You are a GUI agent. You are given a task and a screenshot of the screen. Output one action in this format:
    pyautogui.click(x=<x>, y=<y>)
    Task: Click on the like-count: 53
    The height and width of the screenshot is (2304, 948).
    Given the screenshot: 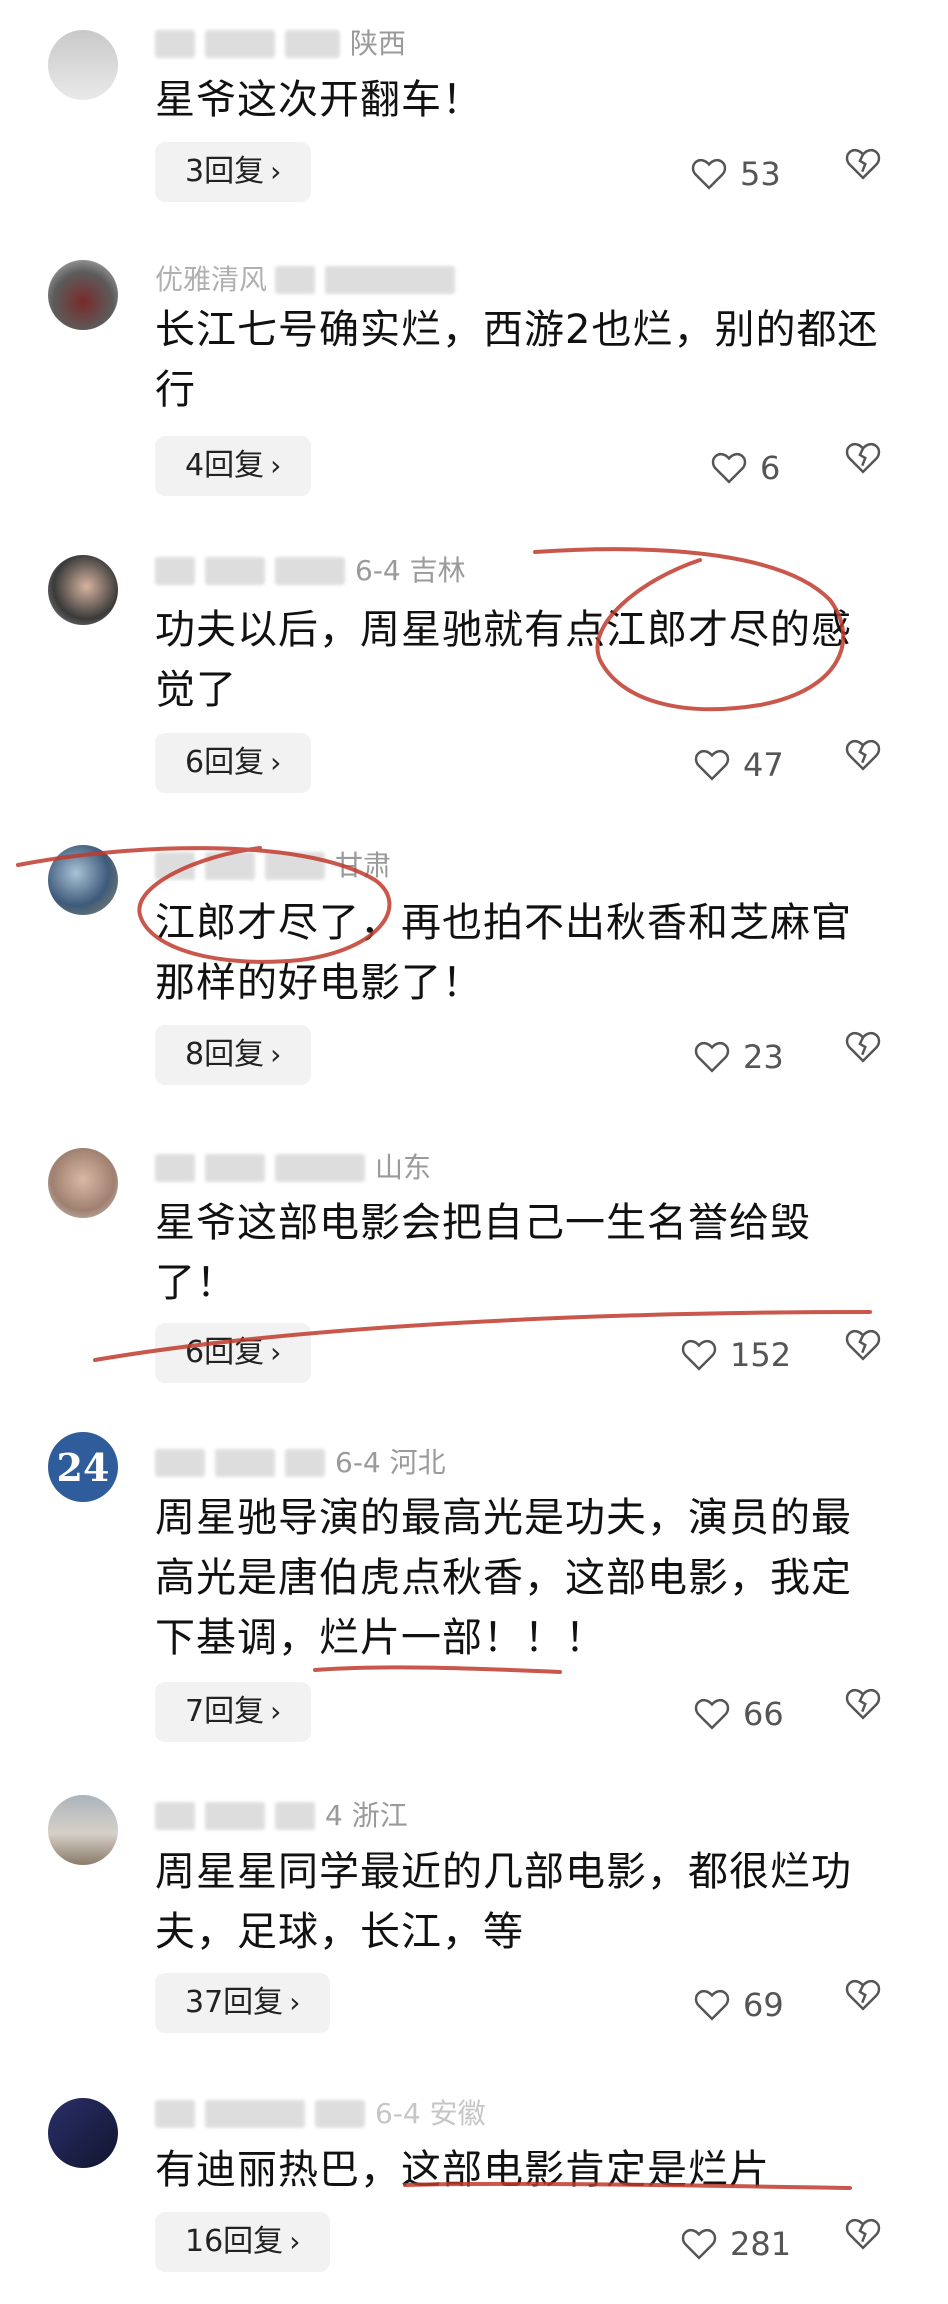 What is the action you would take?
    pyautogui.click(x=760, y=174)
    